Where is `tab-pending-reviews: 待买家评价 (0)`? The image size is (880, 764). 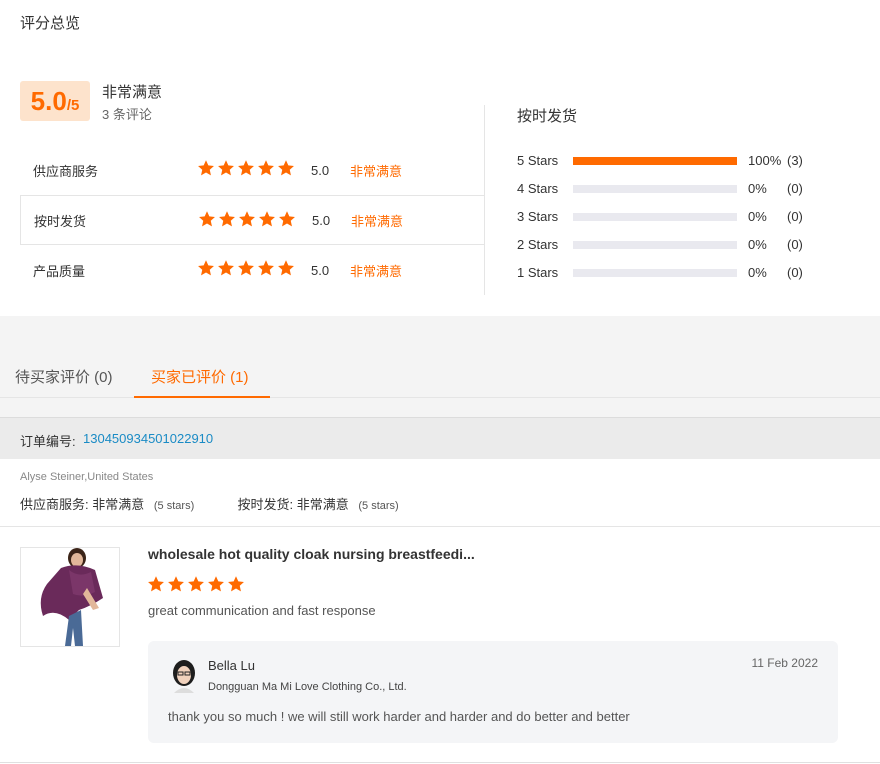 tab-pending-reviews: 待买家评价 (0) is located at coordinates (64, 376).